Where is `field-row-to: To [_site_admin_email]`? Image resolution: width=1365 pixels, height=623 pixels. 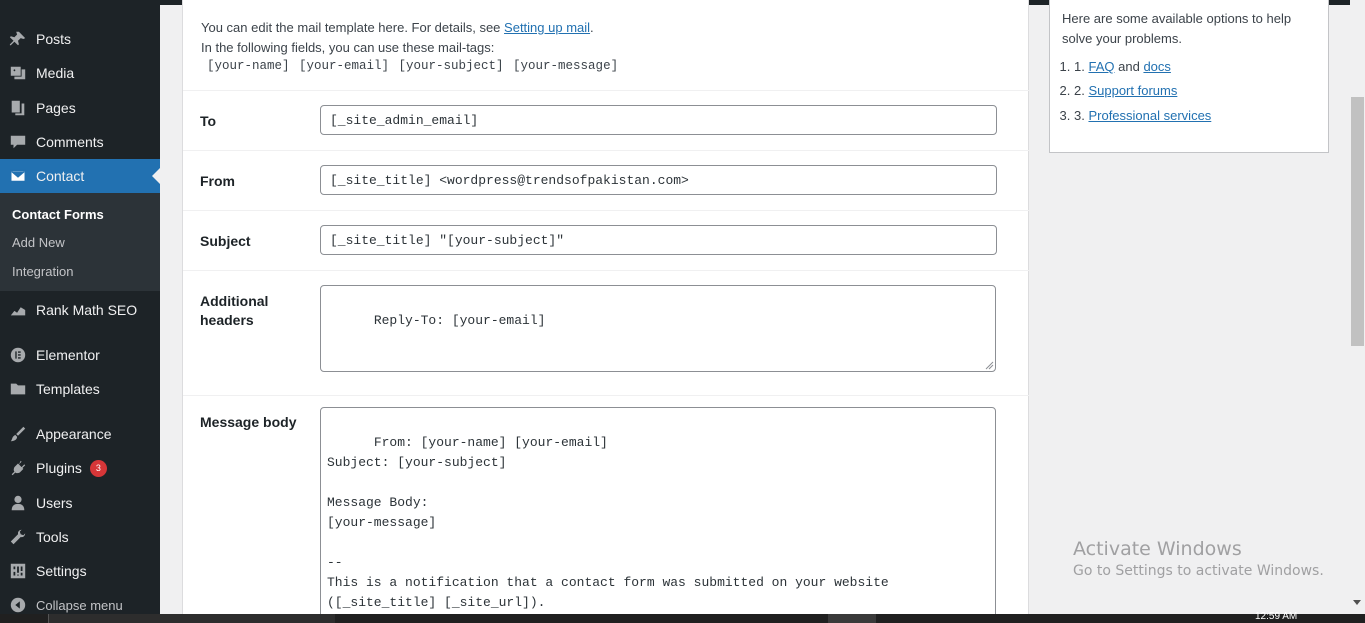 field-row-to: To [_site_admin_email] is located at coordinates (606, 120).